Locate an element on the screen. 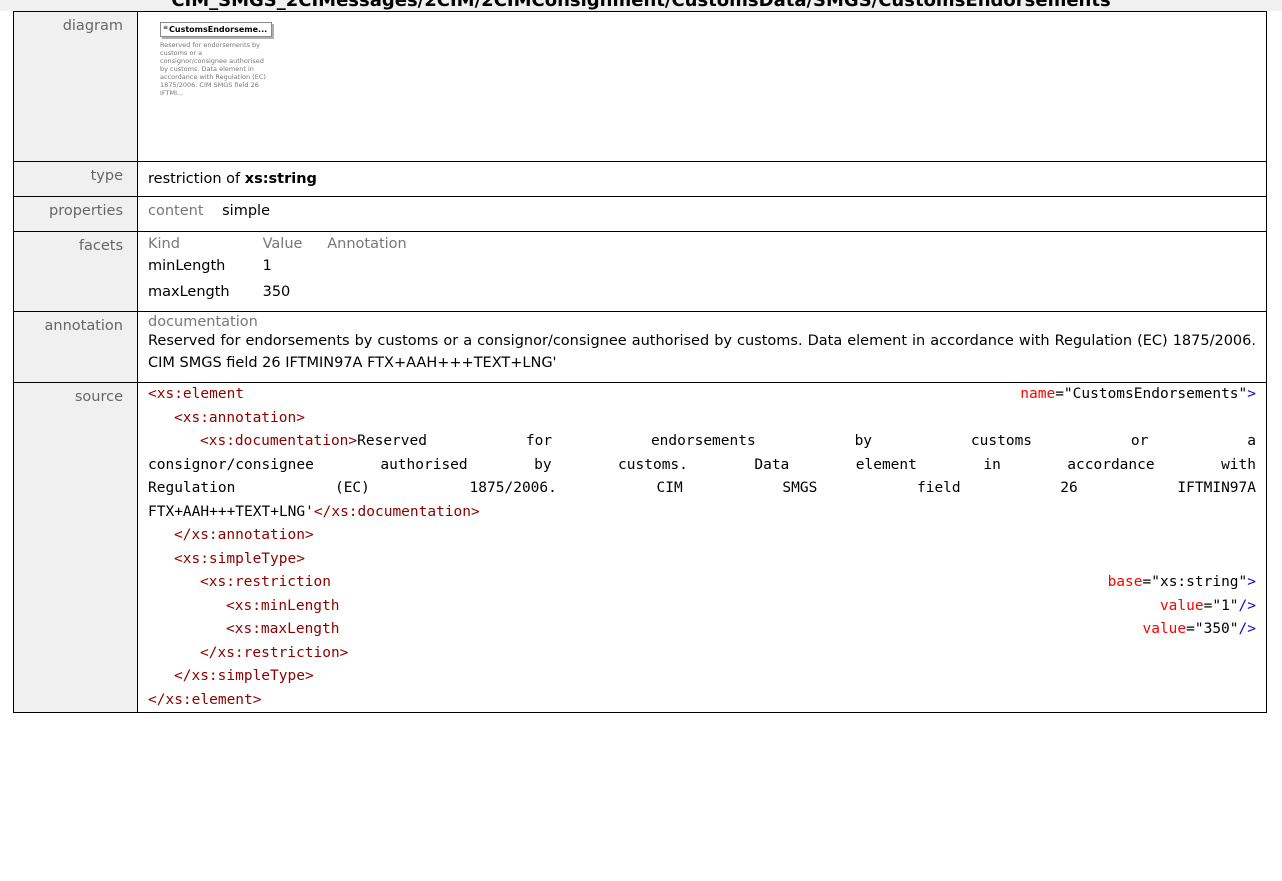 The width and height of the screenshot is (1282, 881). row-properties: properties content simple is located at coordinates (640, 214).